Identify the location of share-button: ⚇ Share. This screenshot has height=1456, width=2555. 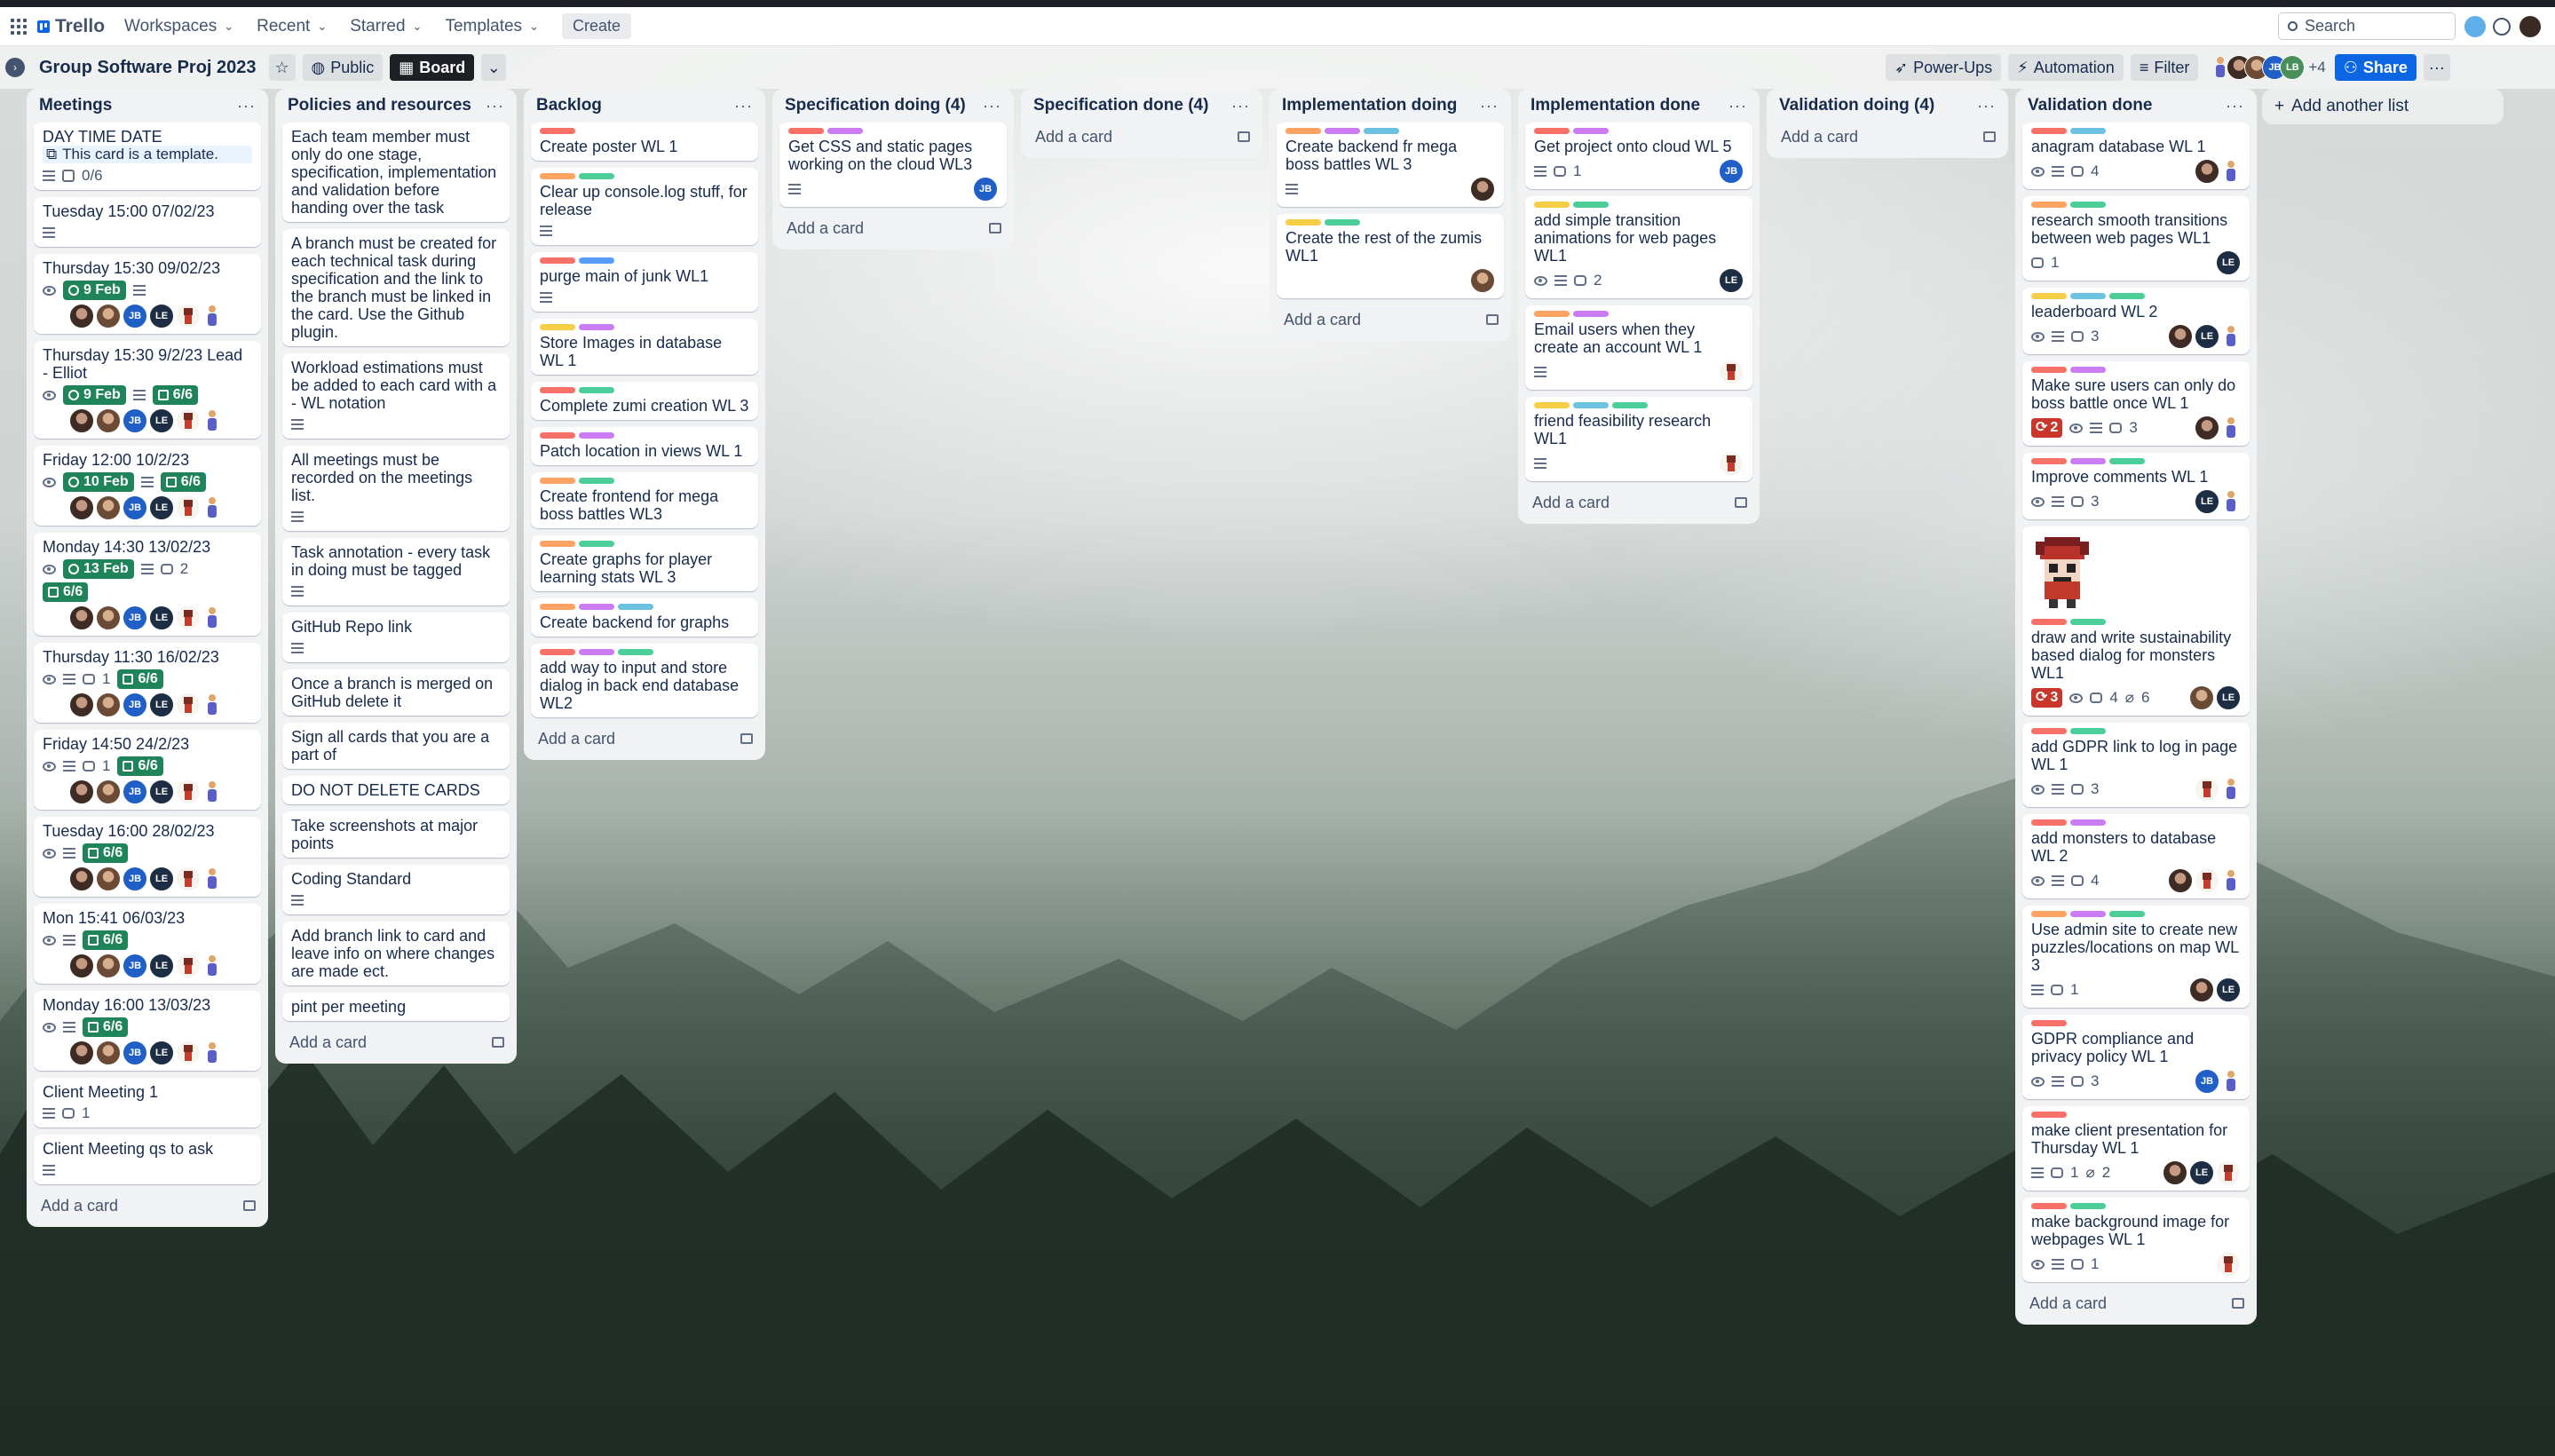
(2375, 67).